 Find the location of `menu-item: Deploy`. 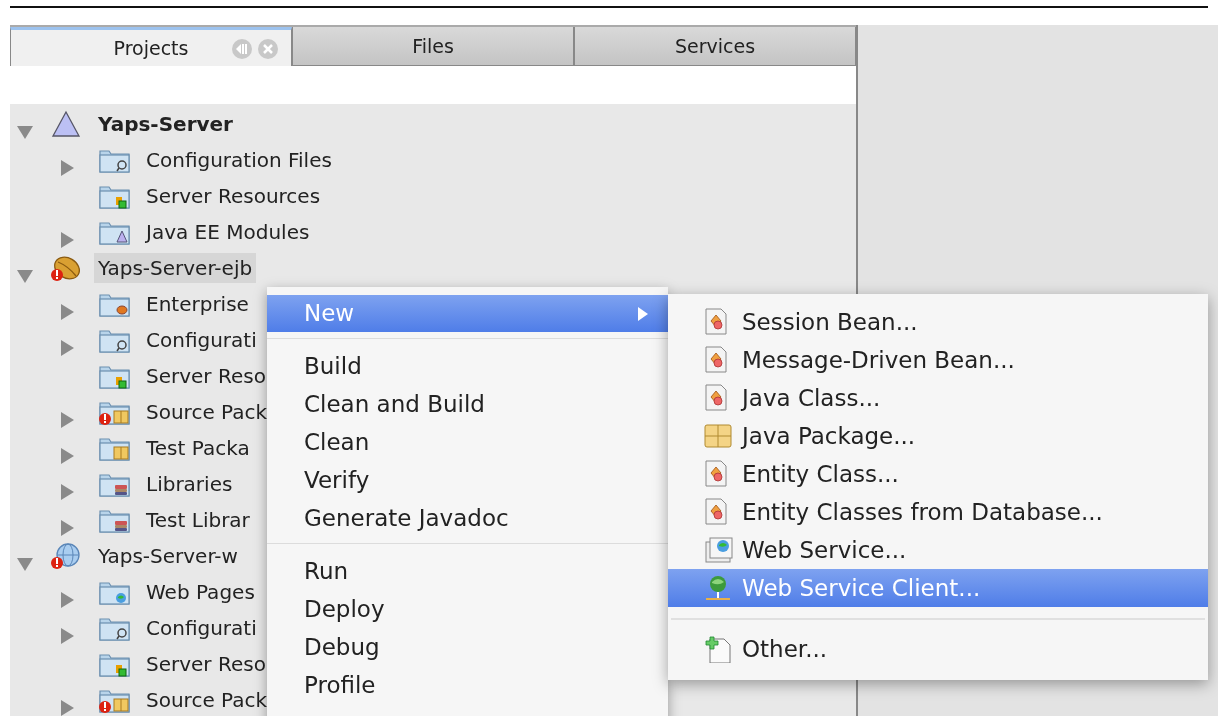

menu-item: Deploy is located at coordinates (467, 609).